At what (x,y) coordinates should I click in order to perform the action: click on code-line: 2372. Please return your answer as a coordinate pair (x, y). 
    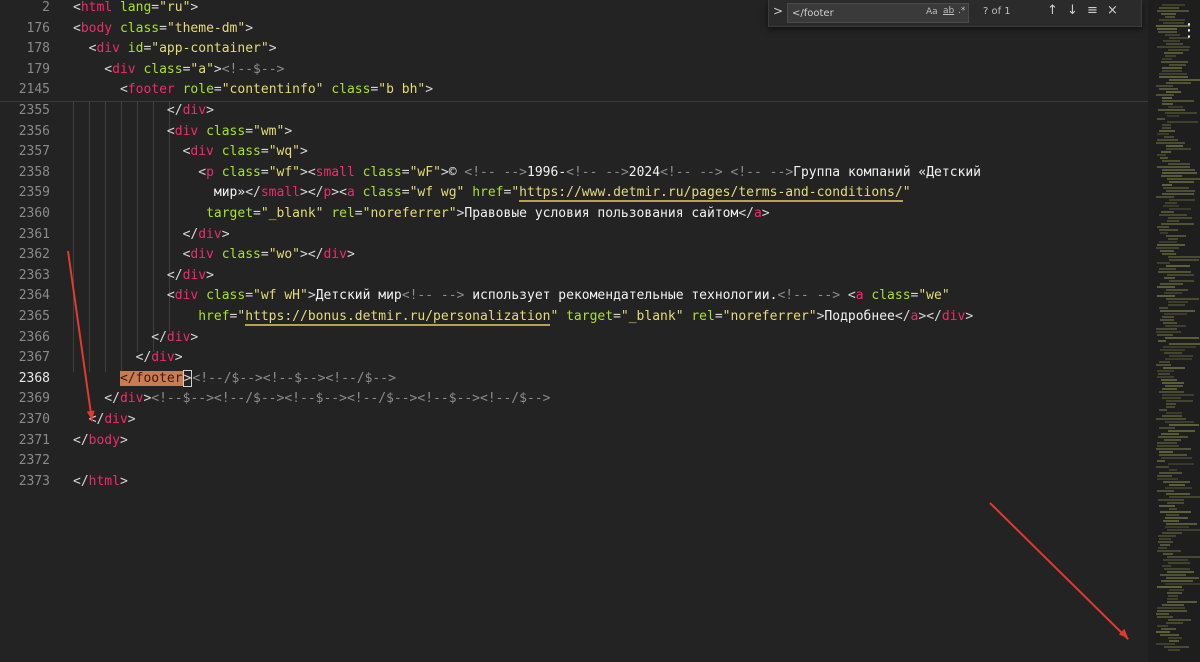
    Looking at the image, I should click on (574, 461).